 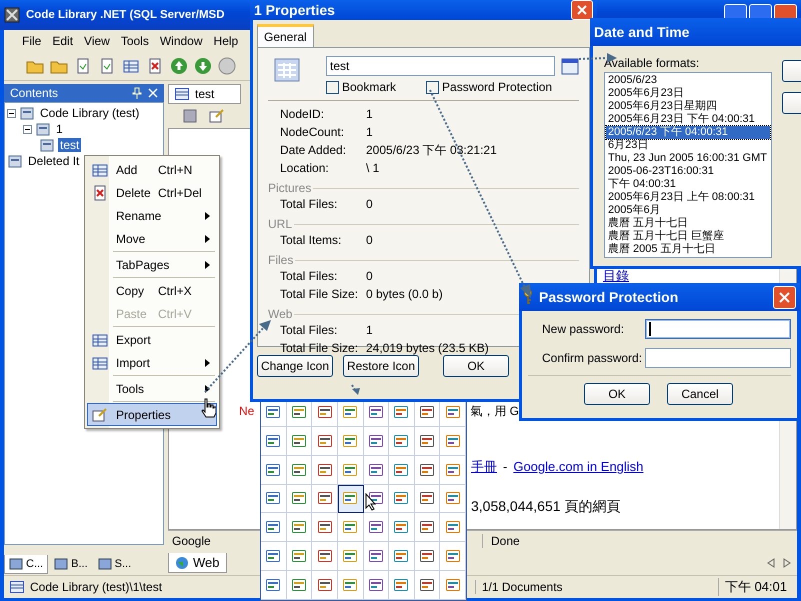 I want to click on menu-item: Import, so click(x=152, y=362).